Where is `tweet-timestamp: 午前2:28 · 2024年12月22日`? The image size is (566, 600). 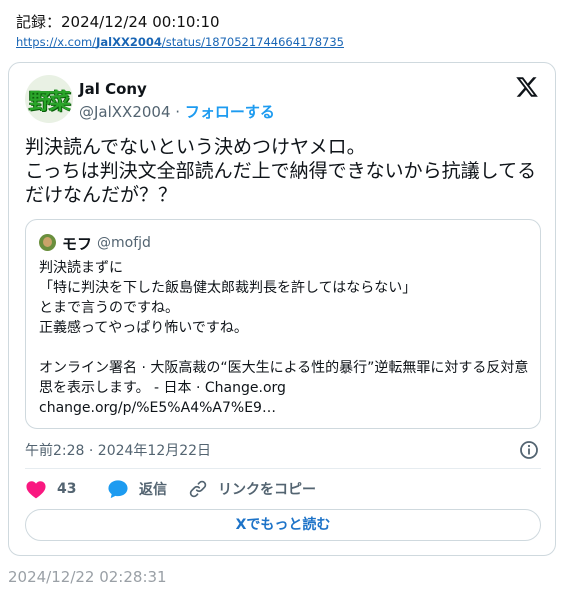 tweet-timestamp: 午前2:28 · 2024年12月22日 is located at coordinates (118, 450).